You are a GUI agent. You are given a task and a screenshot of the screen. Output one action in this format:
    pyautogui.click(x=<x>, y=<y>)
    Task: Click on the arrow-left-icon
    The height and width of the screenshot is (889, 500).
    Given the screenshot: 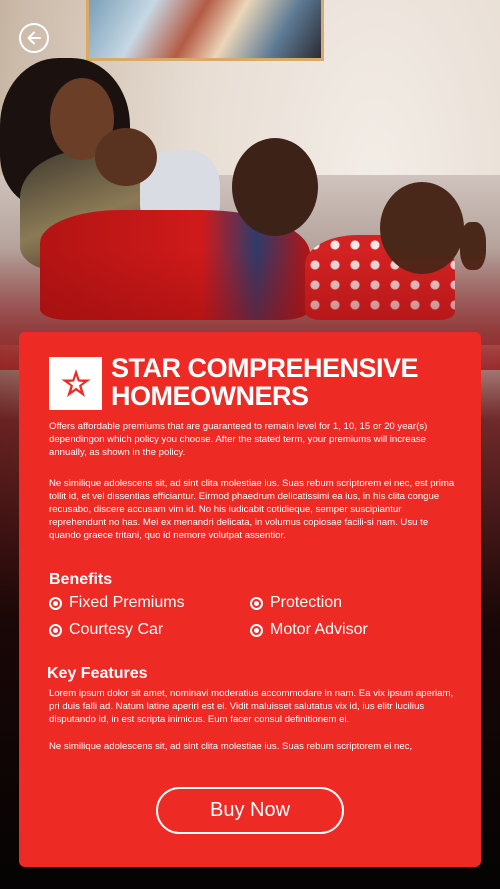 What is the action you would take?
    pyautogui.click(x=34, y=38)
    